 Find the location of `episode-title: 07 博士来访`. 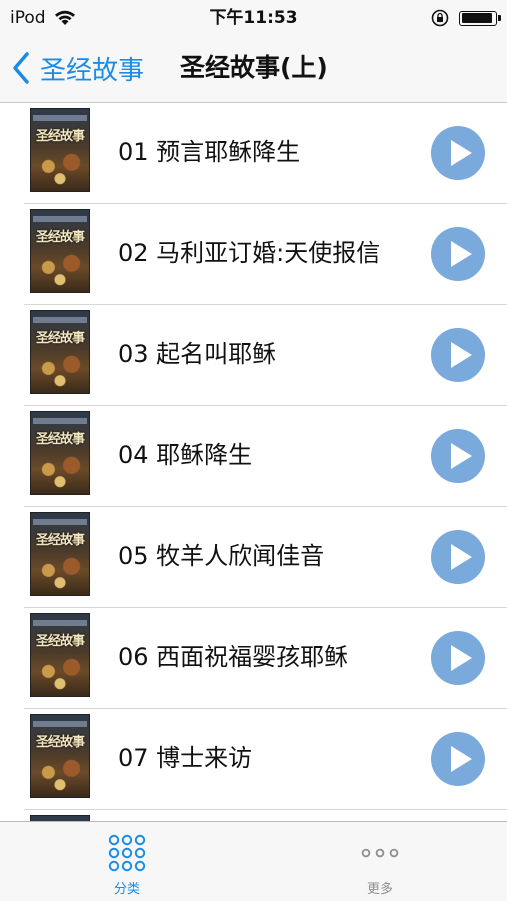

episode-title: 07 博士来访 is located at coordinates (185, 758).